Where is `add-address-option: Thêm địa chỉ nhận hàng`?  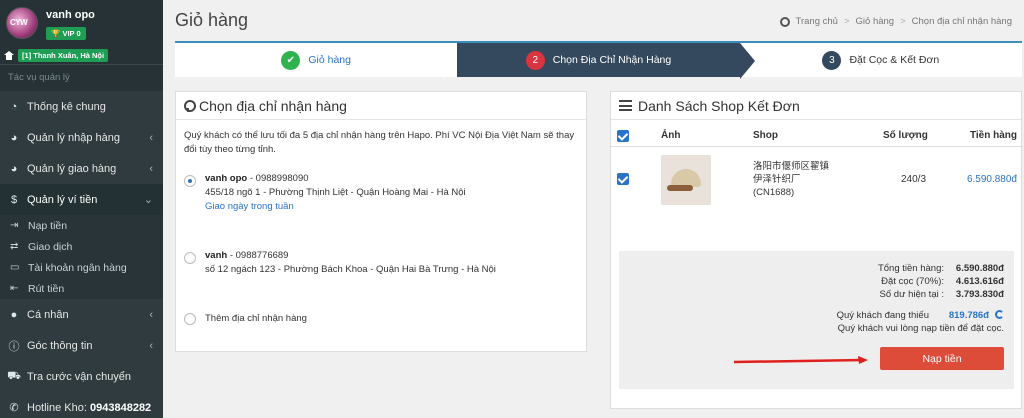 add-address-option: Thêm địa chỉ nhận hàng is located at coordinates (245, 318).